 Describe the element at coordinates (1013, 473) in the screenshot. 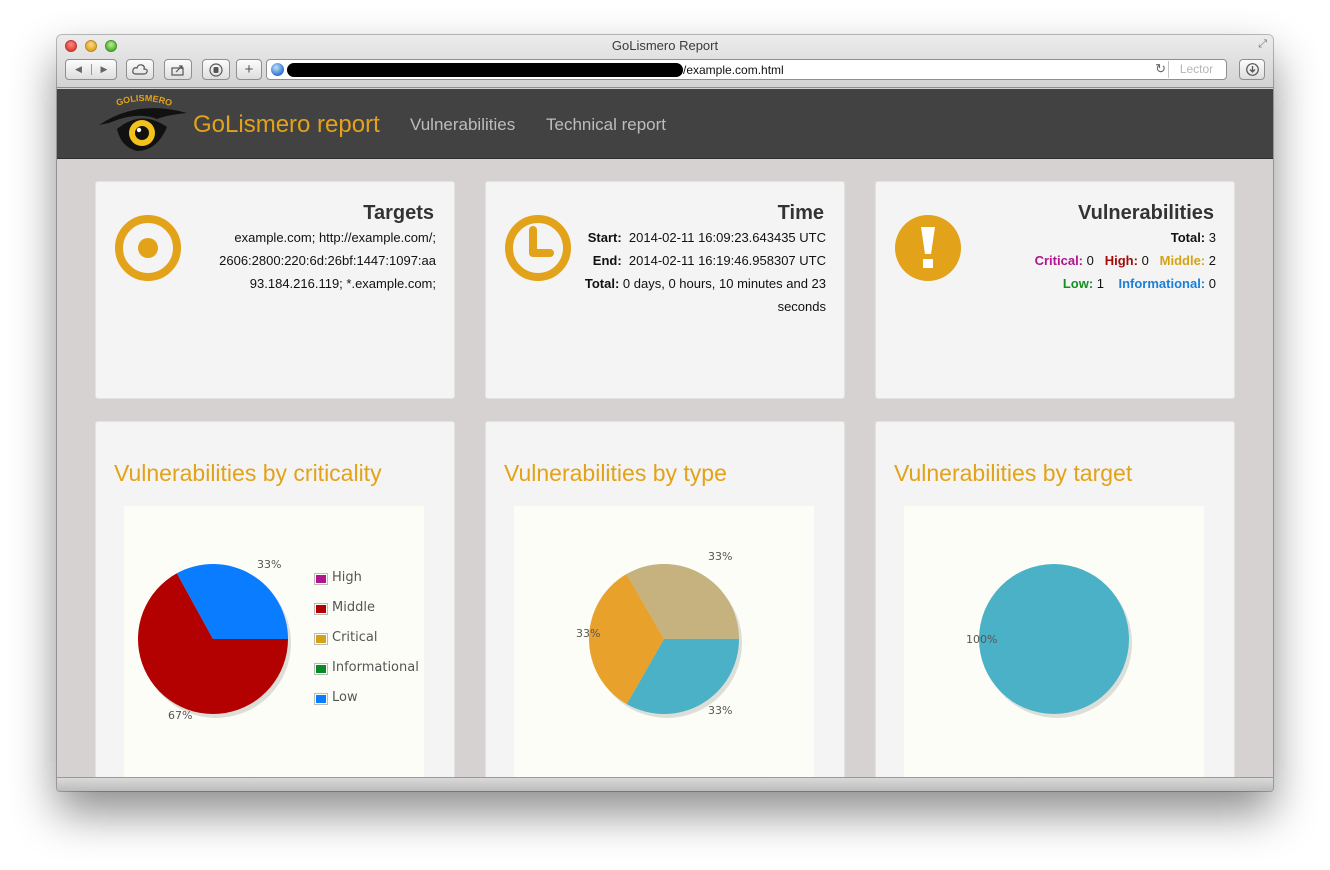

I see `target-chart-title: Vulnerabilities by target` at that location.